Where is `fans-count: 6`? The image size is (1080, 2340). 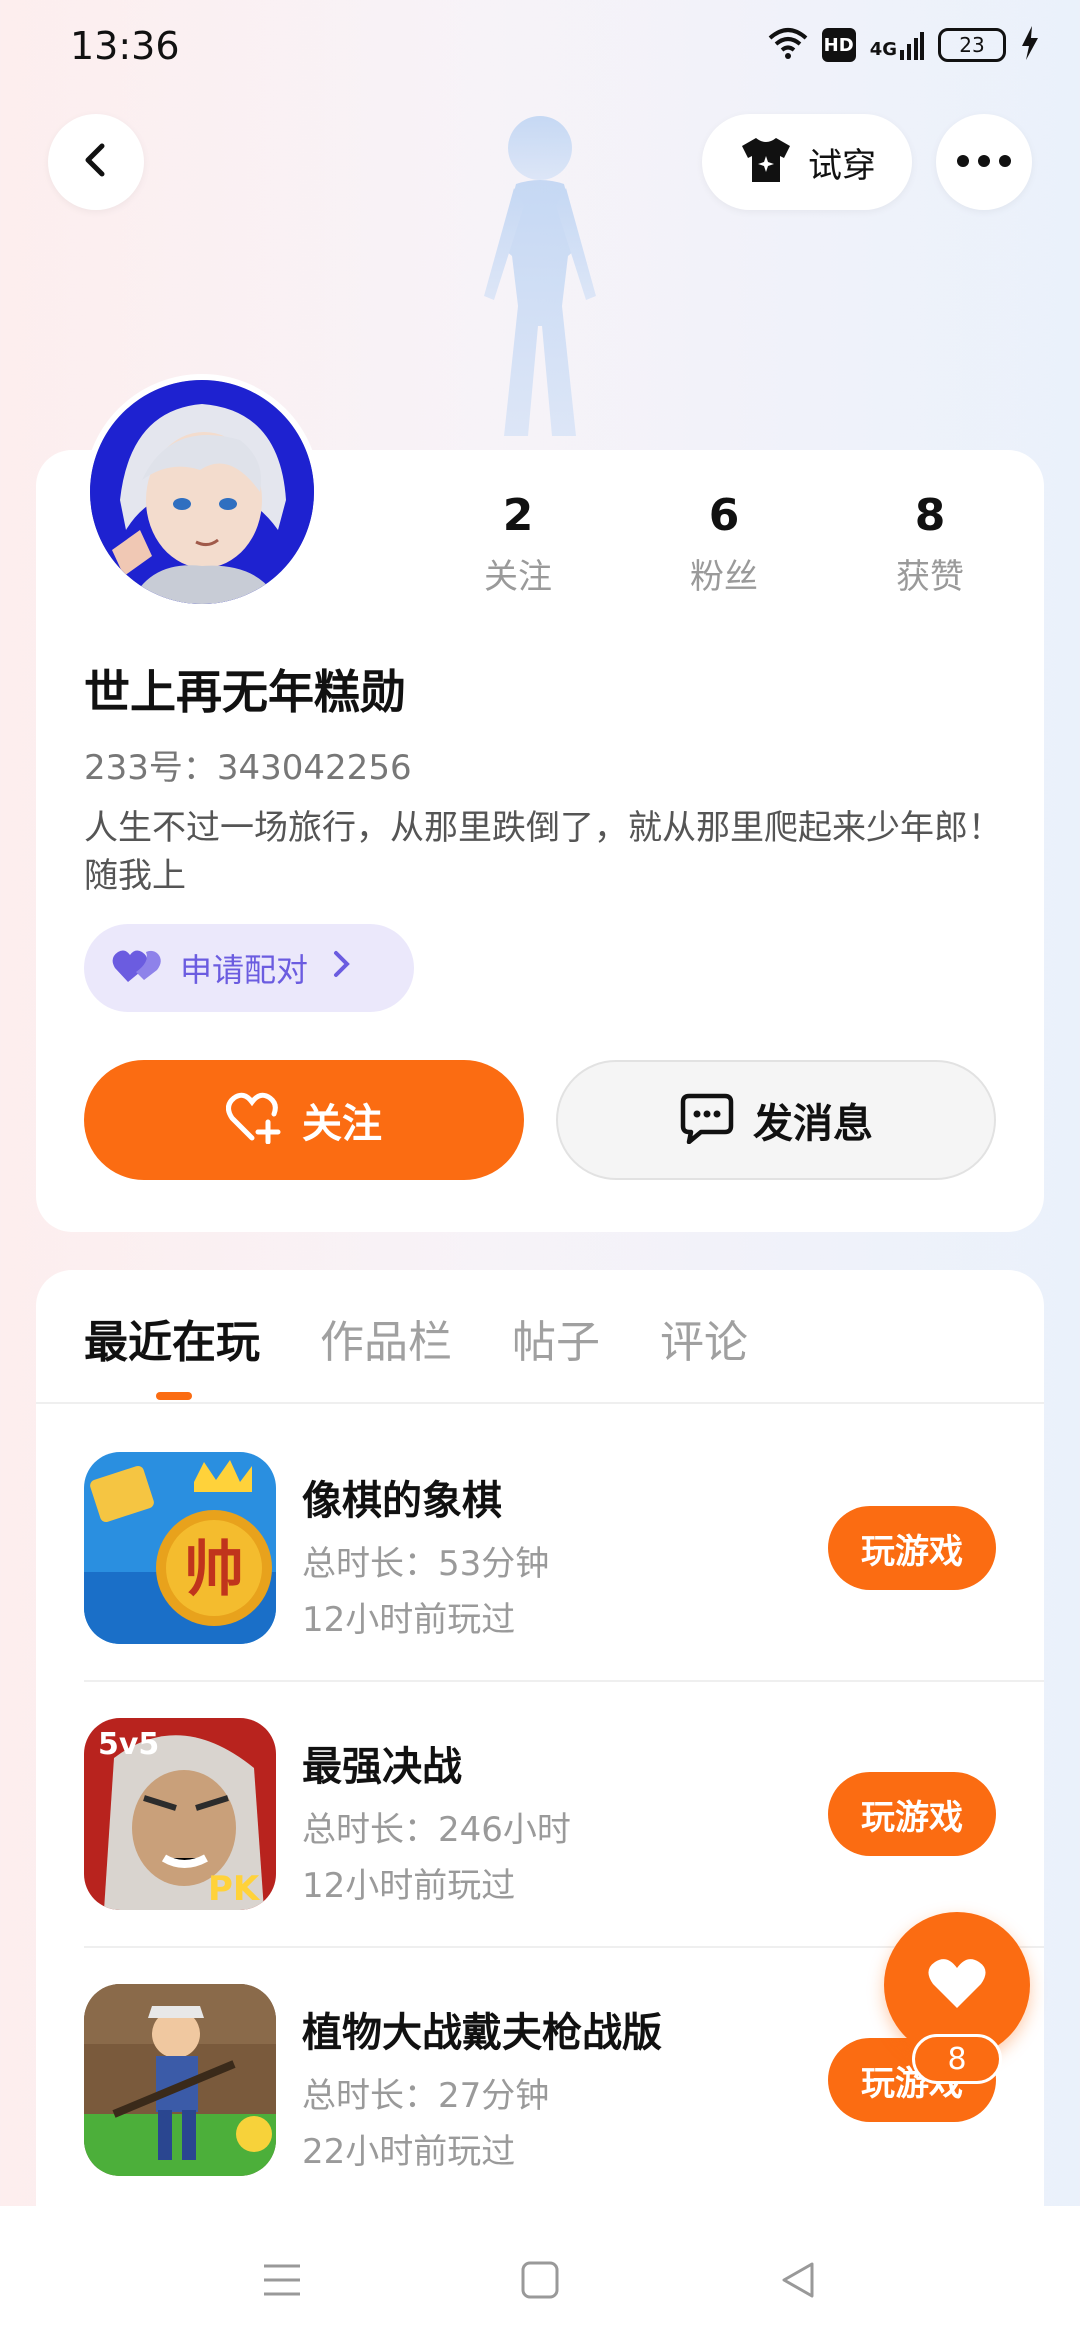
fans-count: 6 is located at coordinates (724, 515).